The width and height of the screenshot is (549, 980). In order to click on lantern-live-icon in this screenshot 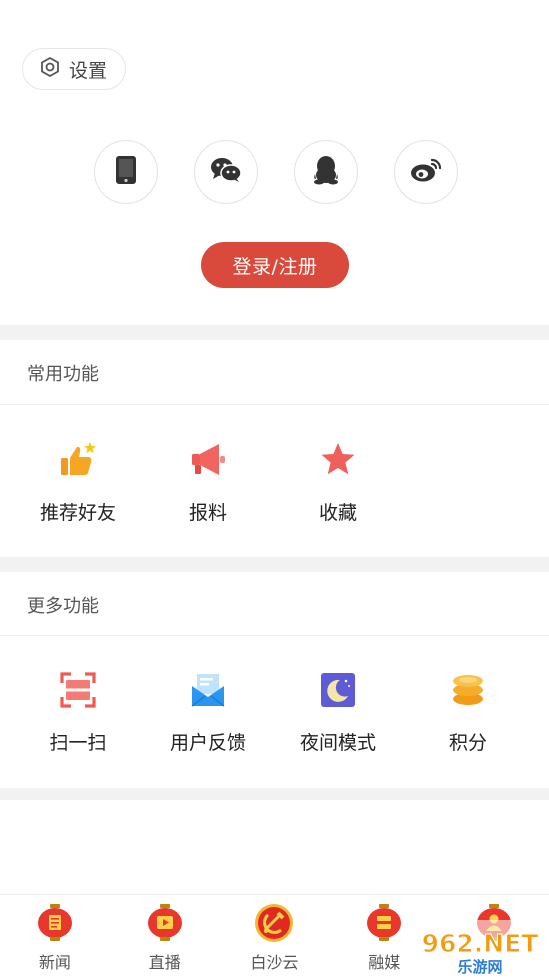, I will do `click(165, 923)`.